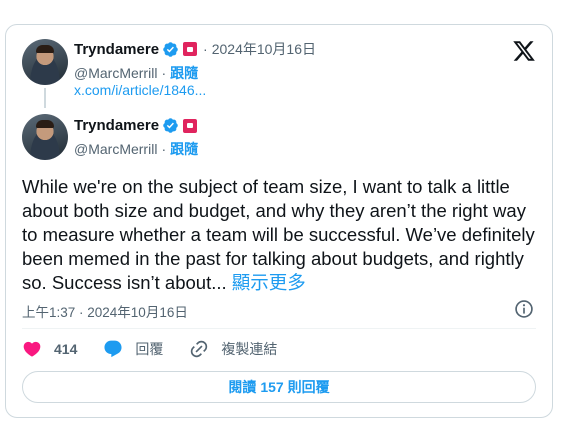  What do you see at coordinates (272, 387) in the screenshot?
I see `reply-count: 157` at bounding box center [272, 387].